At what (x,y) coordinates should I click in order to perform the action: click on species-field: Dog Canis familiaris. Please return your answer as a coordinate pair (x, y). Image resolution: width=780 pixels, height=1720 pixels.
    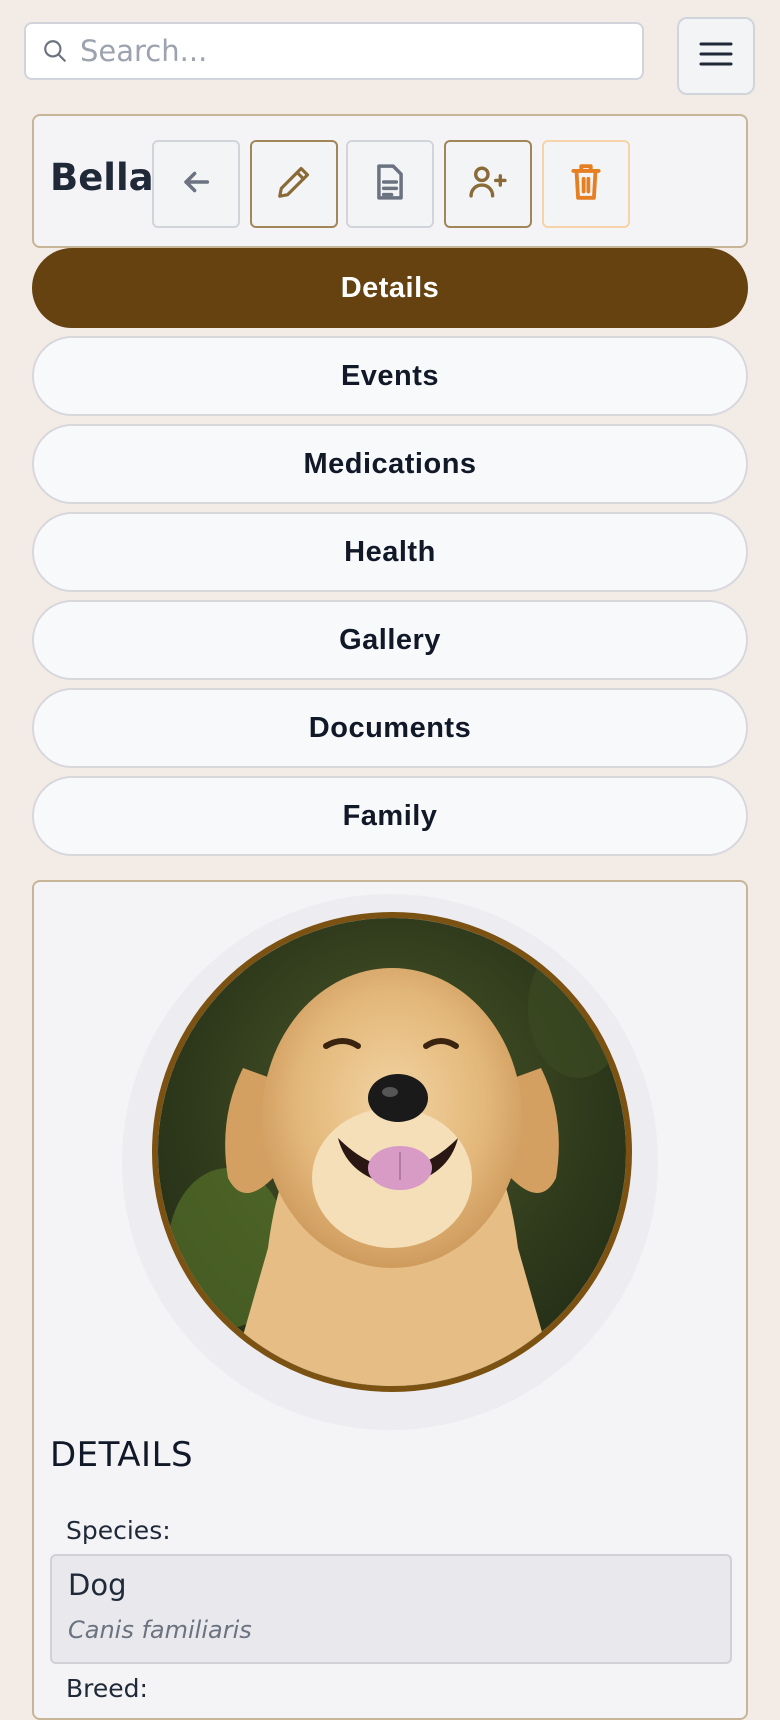
    Looking at the image, I should click on (391, 1609).